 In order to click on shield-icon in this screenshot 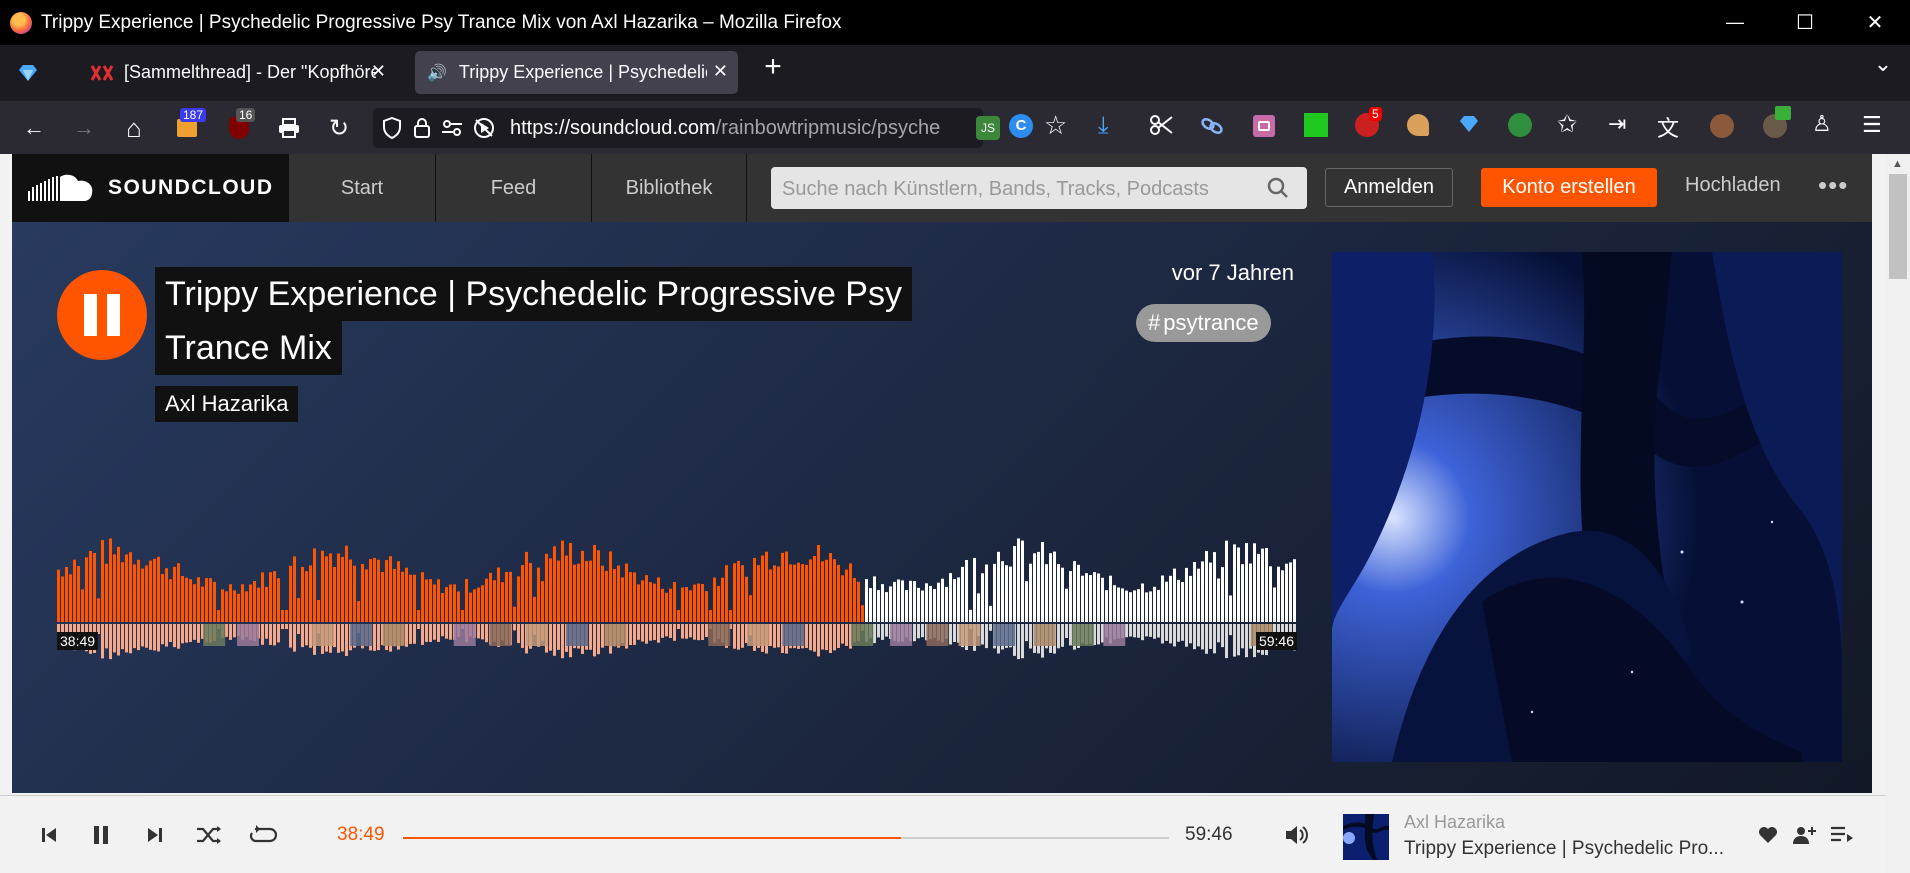, I will do `click(392, 128)`.